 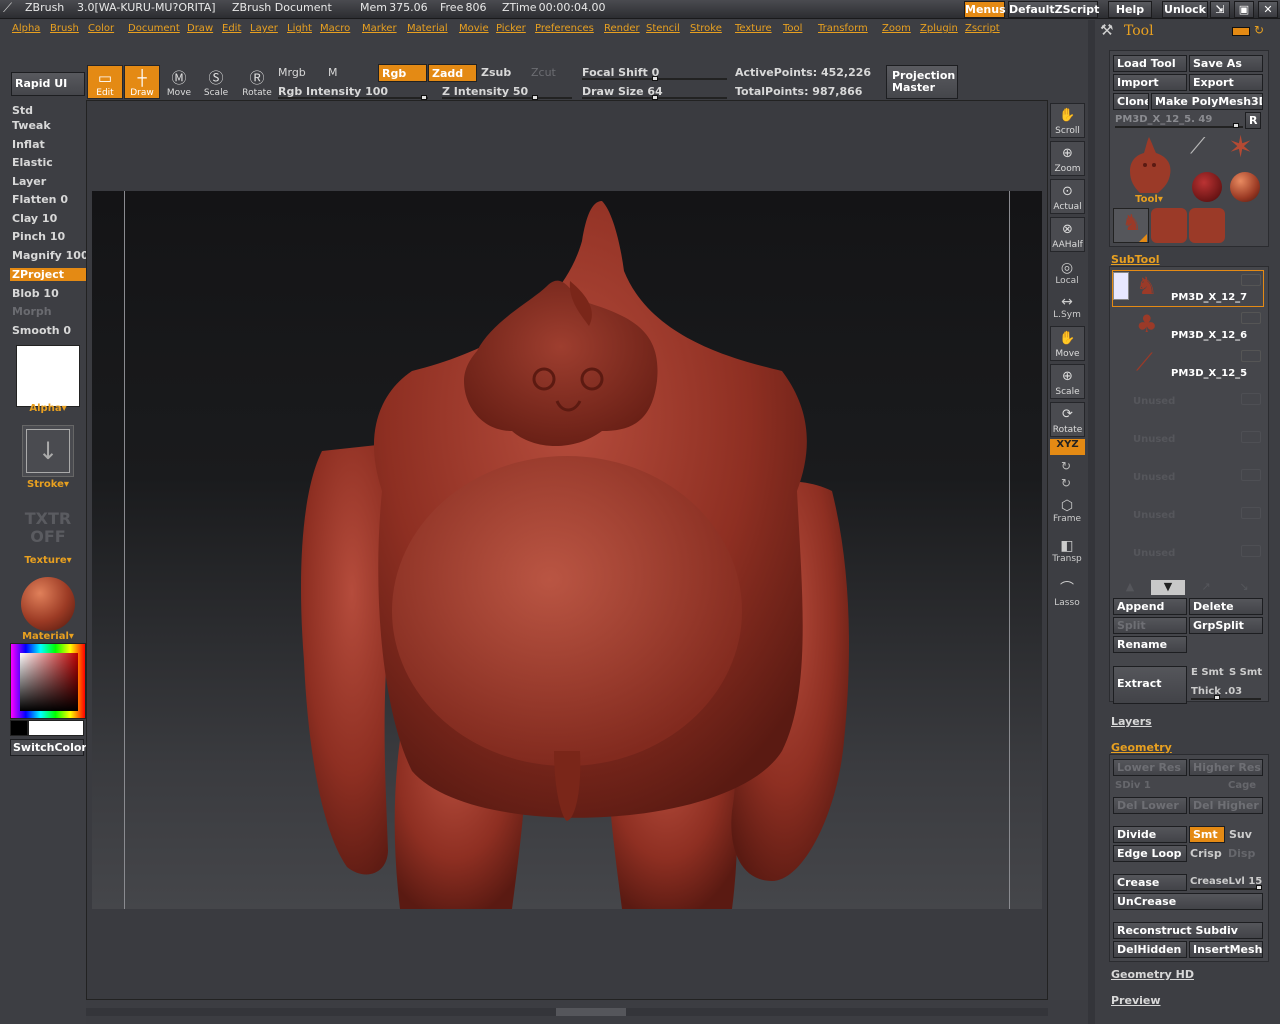 What do you see at coordinates (48, 274) in the screenshot?
I see `brush-zproject: ZProject` at bounding box center [48, 274].